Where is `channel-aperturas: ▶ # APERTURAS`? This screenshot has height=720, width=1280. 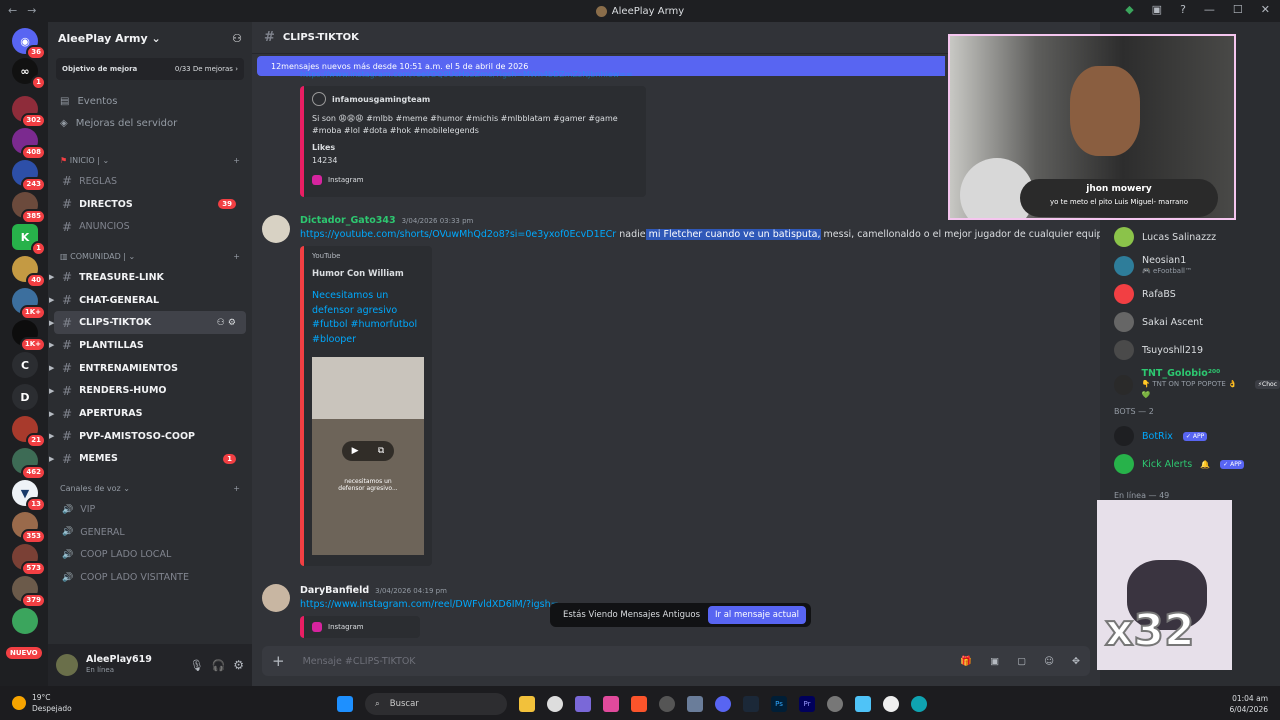 channel-aperturas: ▶ # APERTURAS is located at coordinates (147, 413).